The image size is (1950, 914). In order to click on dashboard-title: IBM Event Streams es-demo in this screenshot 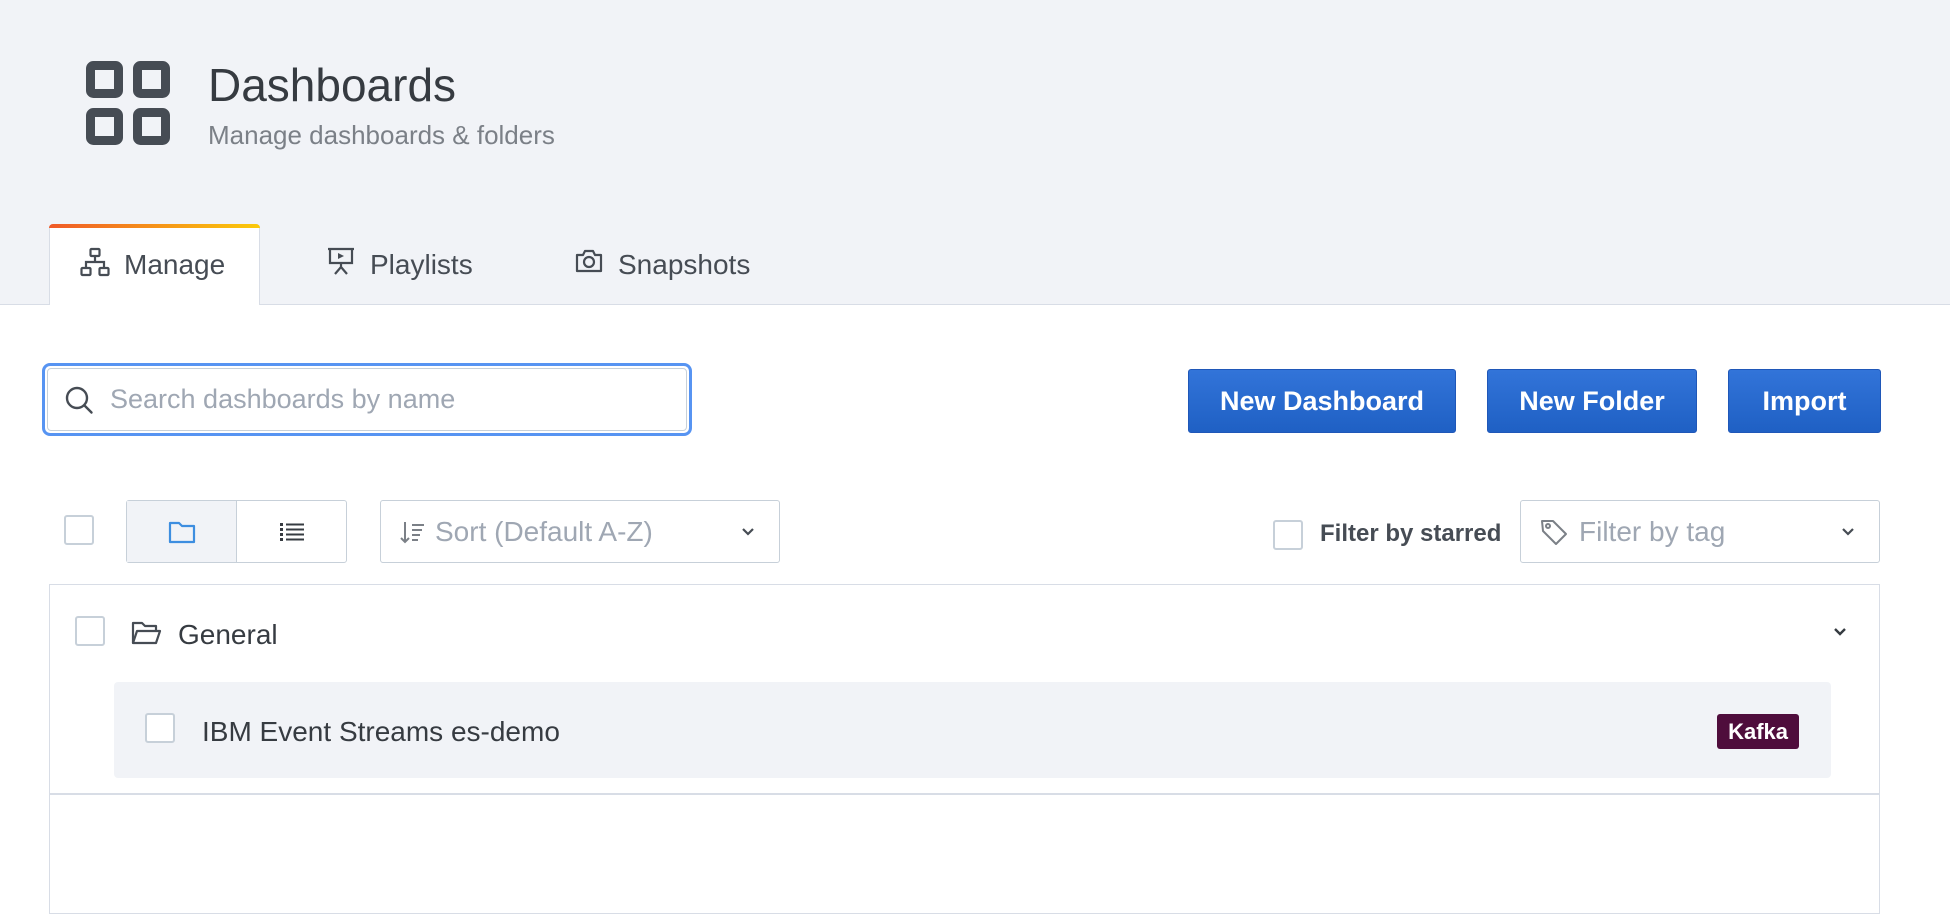, I will do `click(381, 732)`.